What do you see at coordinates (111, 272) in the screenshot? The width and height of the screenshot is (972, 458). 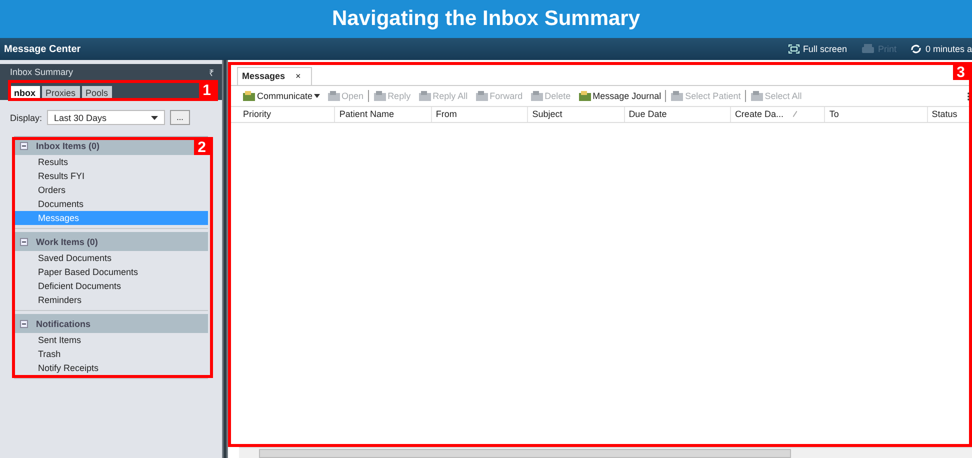 I see `sidebar-item: Paper Based Documents` at bounding box center [111, 272].